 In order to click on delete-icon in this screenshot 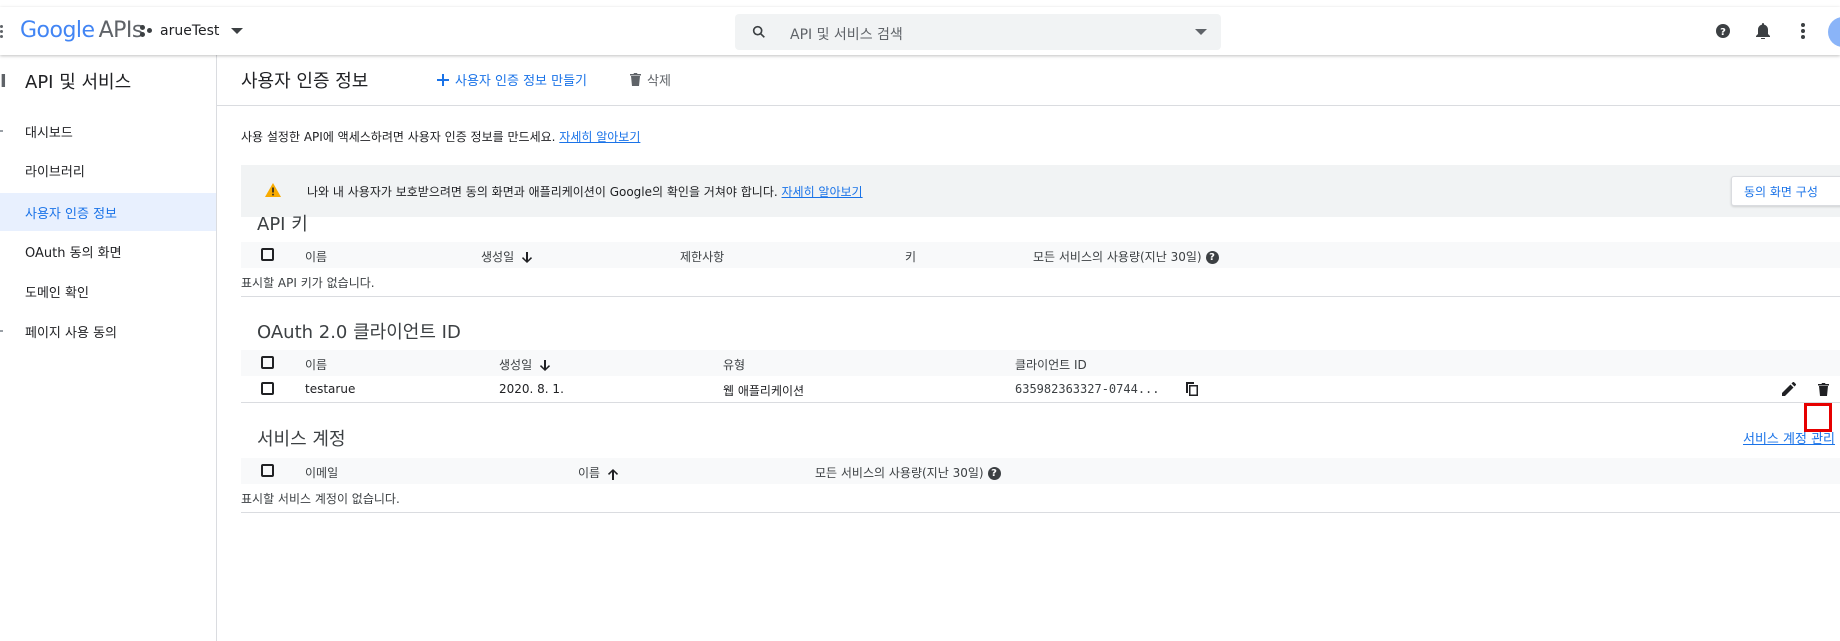, I will do `click(1823, 389)`.